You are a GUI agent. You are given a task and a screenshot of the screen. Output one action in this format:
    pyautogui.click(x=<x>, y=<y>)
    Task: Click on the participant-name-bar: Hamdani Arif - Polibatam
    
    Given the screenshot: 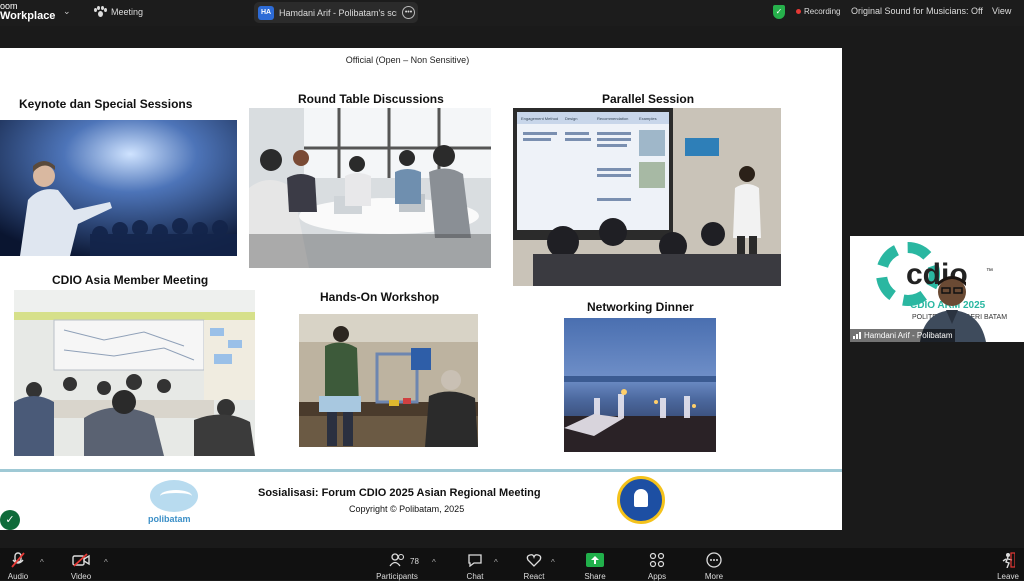 What is the action you would take?
    pyautogui.click(x=903, y=335)
    